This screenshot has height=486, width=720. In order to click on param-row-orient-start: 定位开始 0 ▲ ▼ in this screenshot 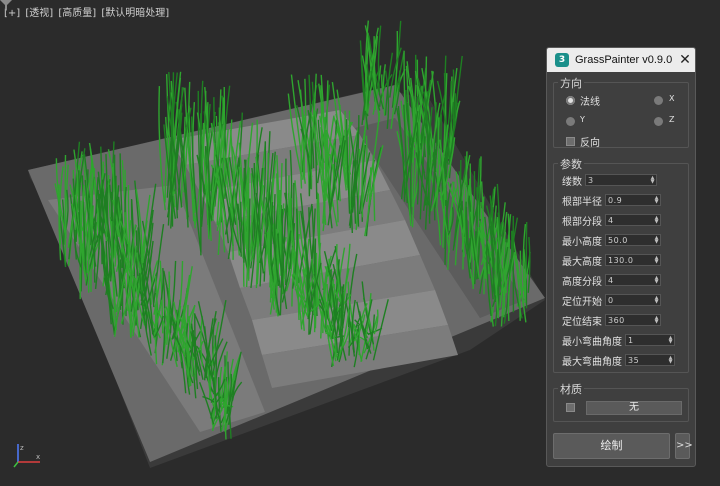, I will do `click(611, 300)`.